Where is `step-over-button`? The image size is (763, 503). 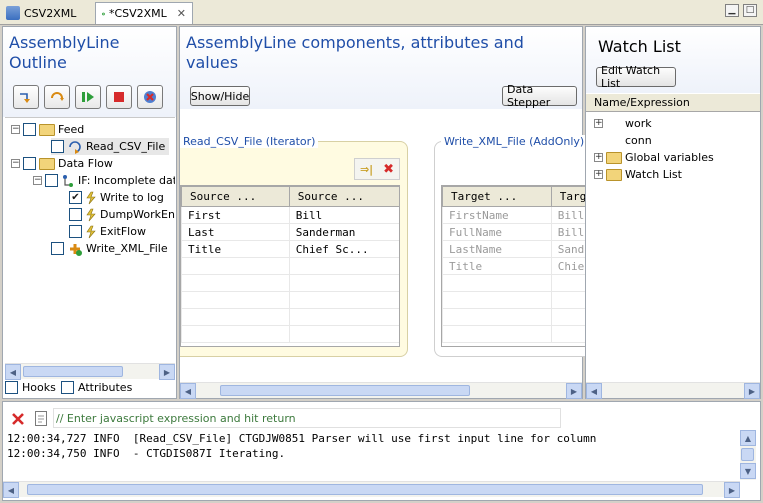 step-over-button is located at coordinates (26, 97).